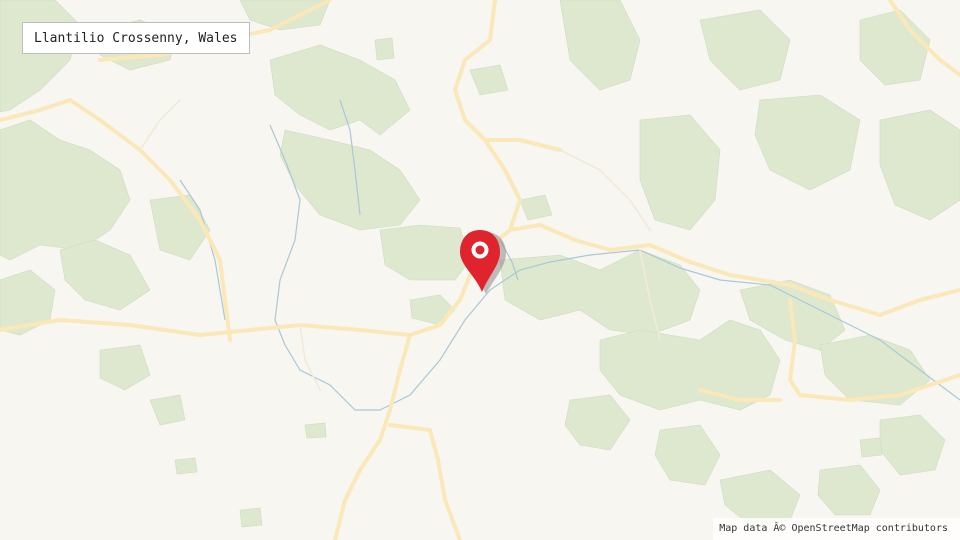 The image size is (960, 540). Describe the element at coordinates (482, 261) in the screenshot. I see `map-pin-icon` at that location.